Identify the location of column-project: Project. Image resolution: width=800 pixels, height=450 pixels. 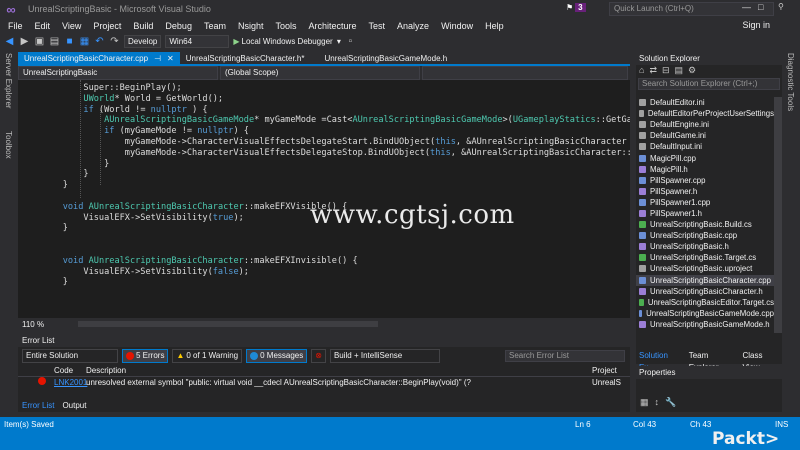
(604, 370).